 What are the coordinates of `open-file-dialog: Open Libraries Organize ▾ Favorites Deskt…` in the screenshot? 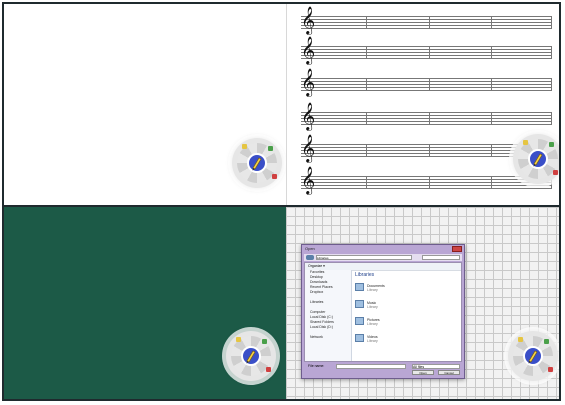 It's located at (383, 311).